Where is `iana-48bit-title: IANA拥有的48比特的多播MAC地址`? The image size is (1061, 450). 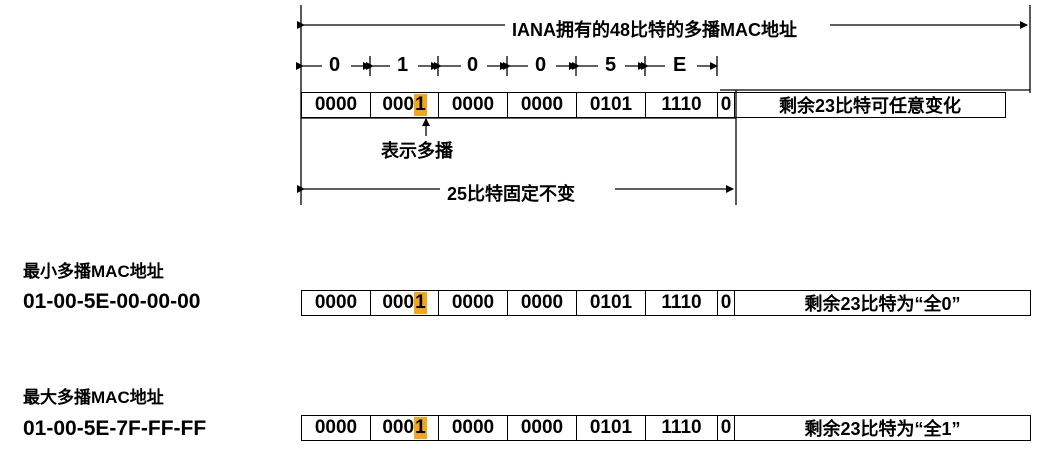
iana-48bit-title: IANA拥有的48比特的多播MAC地址 is located at coordinates (655, 29).